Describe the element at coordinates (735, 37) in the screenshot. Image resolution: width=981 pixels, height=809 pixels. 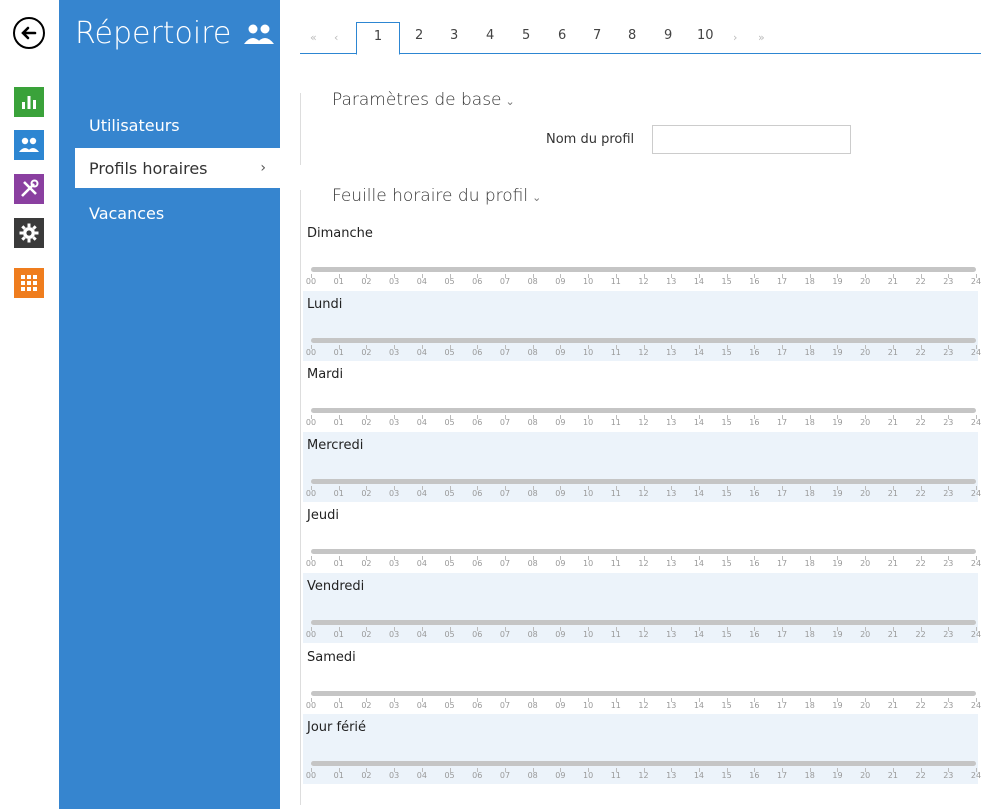
I see `tab-next: ›` at that location.